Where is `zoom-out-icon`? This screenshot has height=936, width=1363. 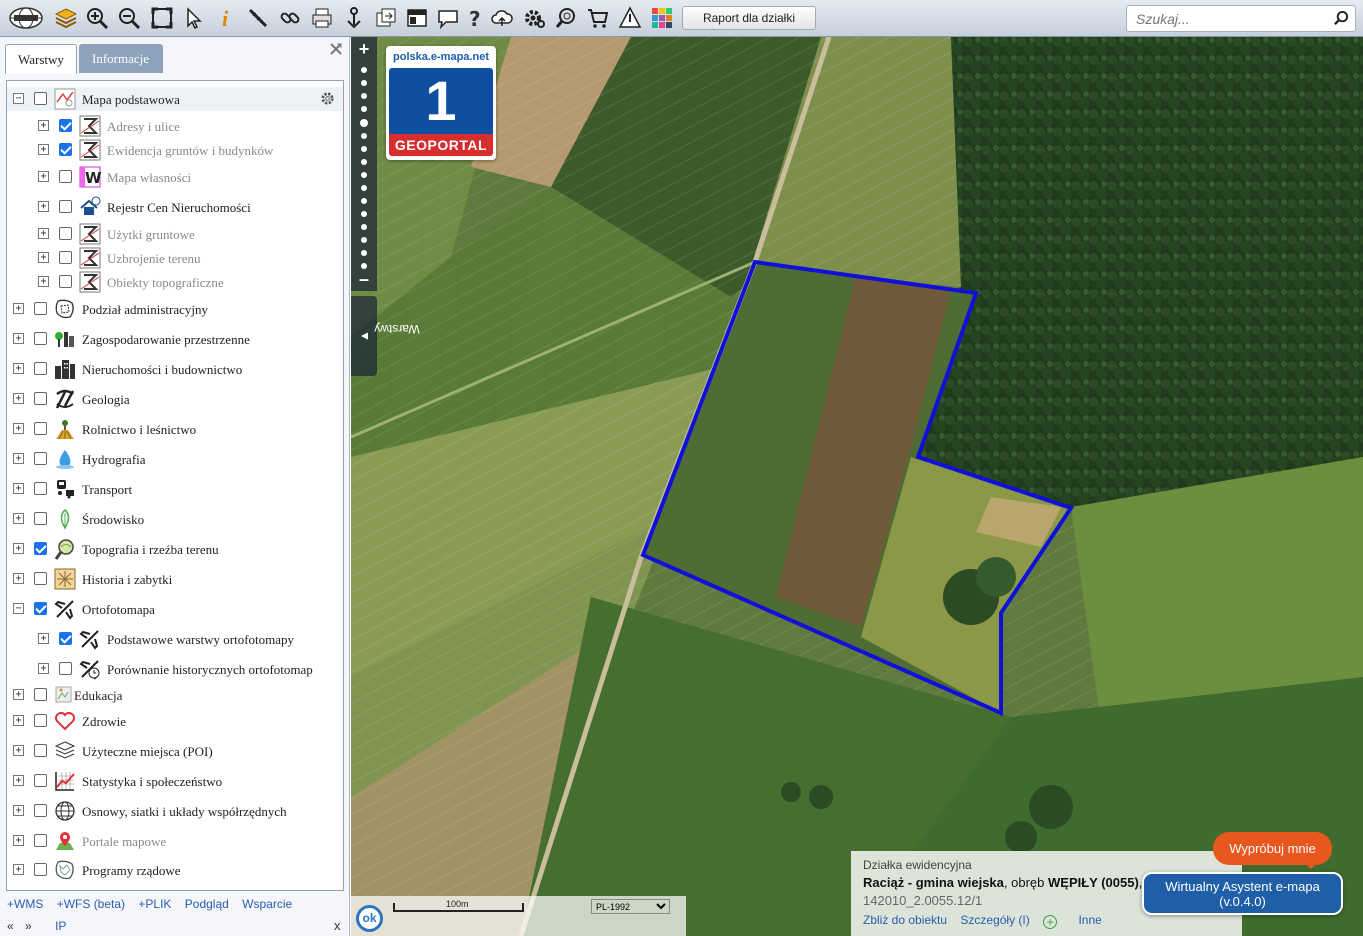 zoom-out-icon is located at coordinates (129, 18).